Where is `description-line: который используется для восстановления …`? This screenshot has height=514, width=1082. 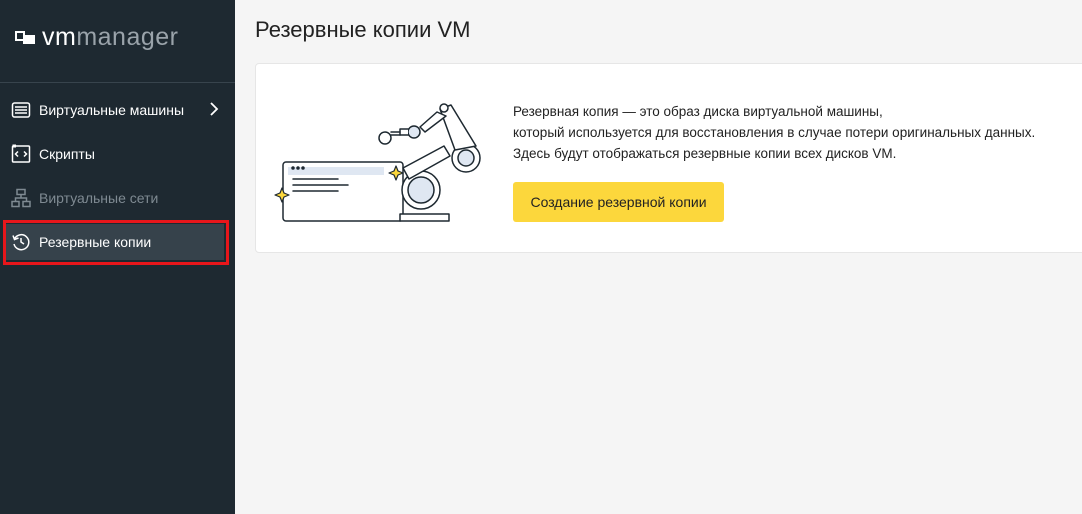
description-line: который используется для восстановления … is located at coordinates (774, 132).